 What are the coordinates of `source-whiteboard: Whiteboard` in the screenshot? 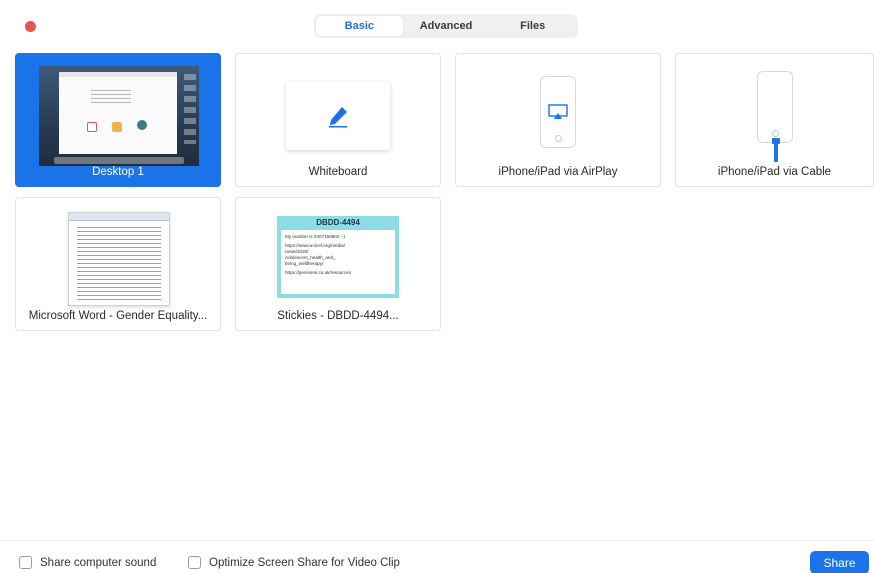 It's located at (338, 120).